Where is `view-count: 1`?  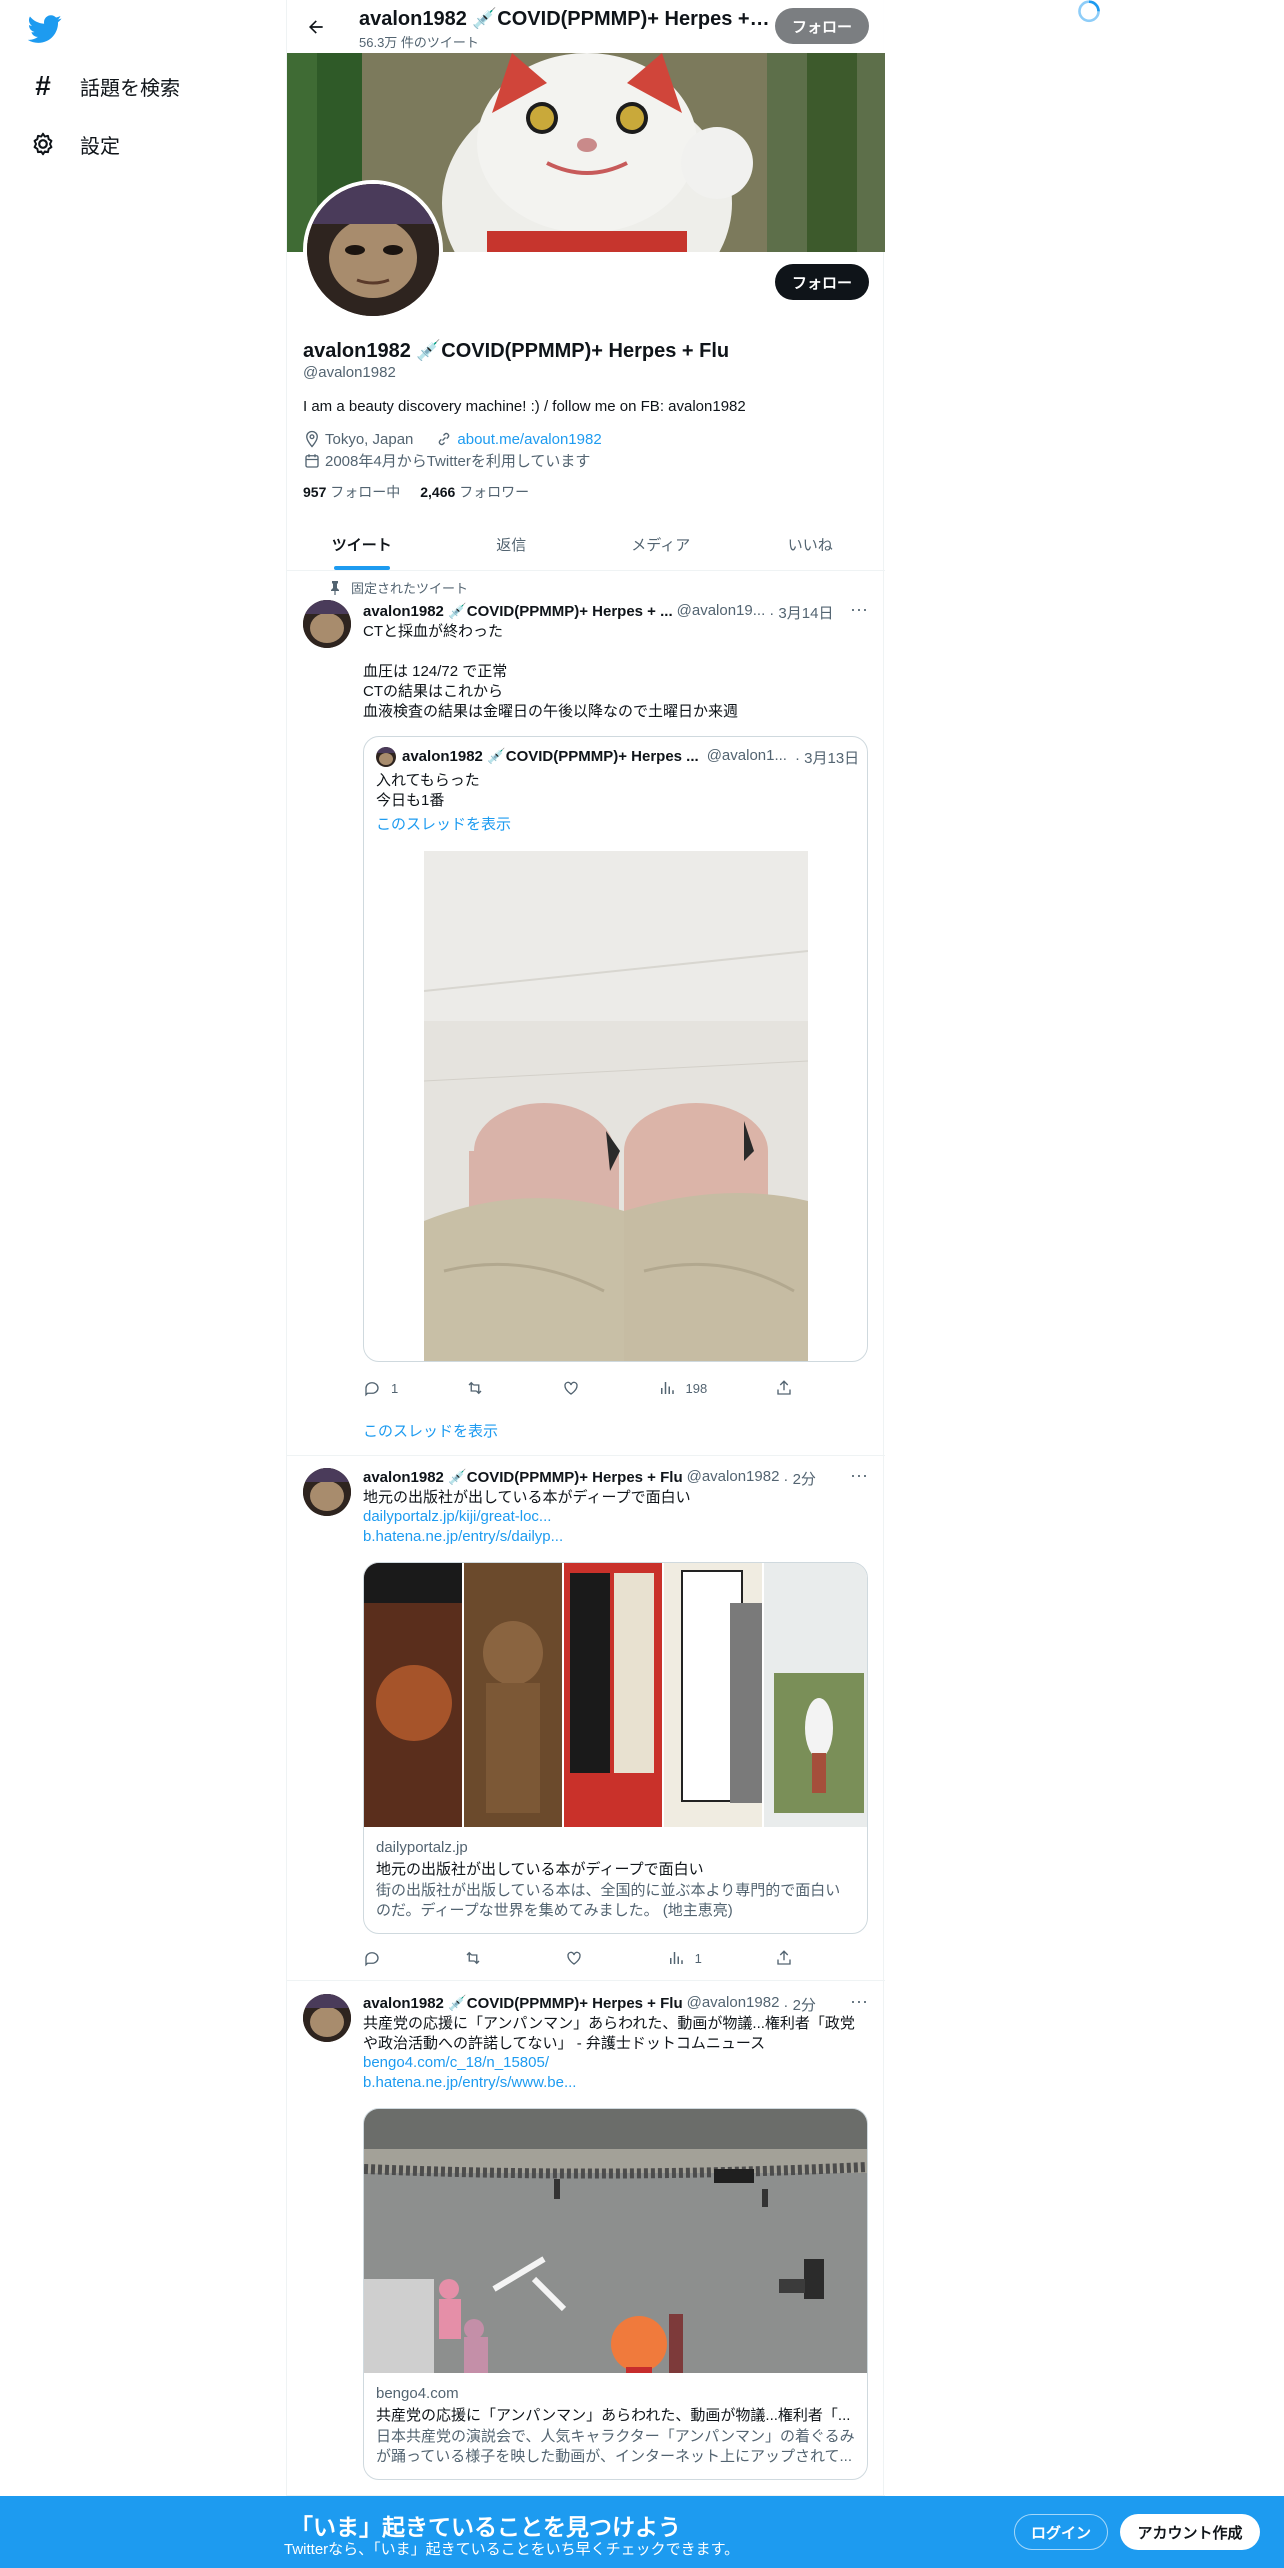 view-count: 1 is located at coordinates (698, 1958).